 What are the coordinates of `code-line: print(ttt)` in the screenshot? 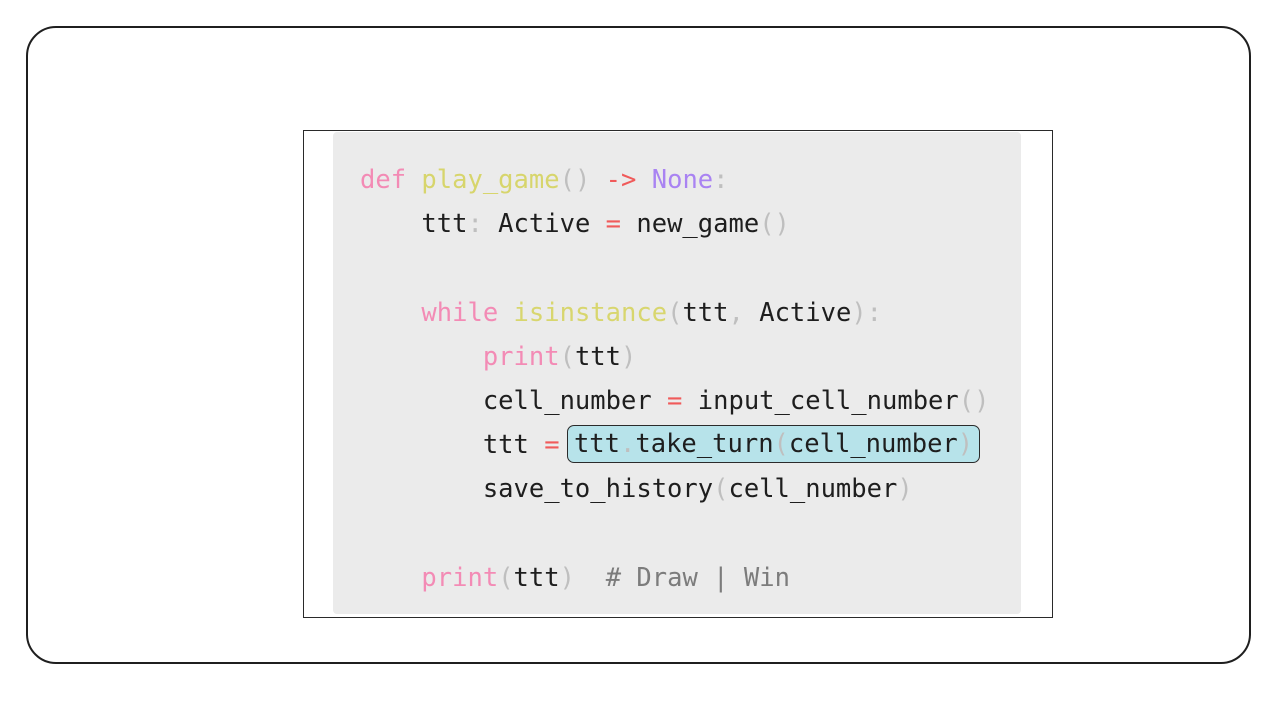 It's located at (674, 357).